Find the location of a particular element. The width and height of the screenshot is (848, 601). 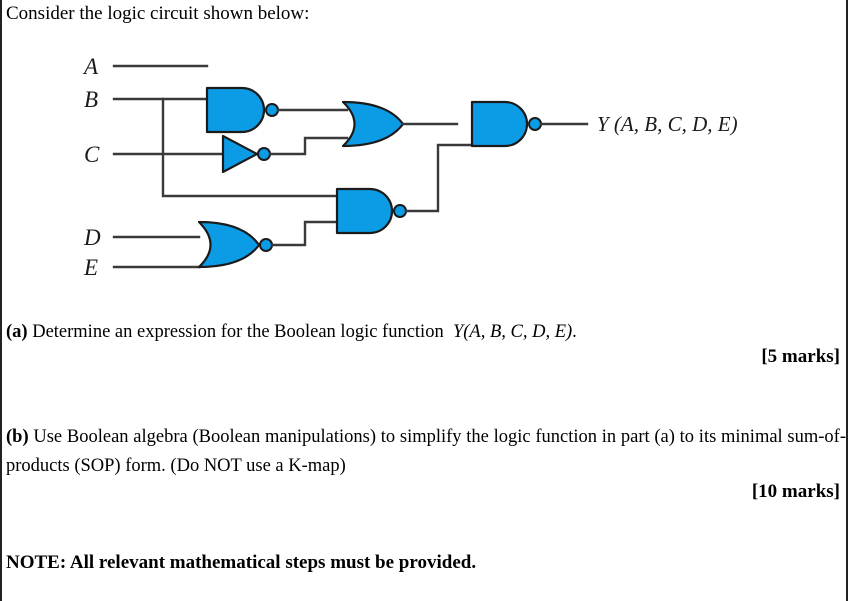

nand-gate-lower is located at coordinates (364, 211).